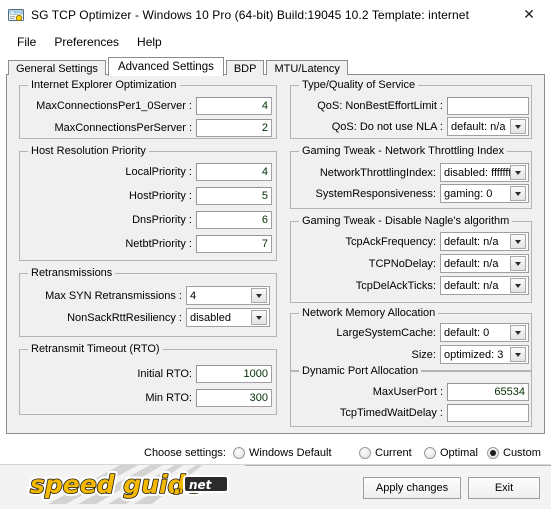 The image size is (551, 509). What do you see at coordinates (395, 285) in the screenshot?
I see `field-label: TcpDelAckTicks:` at bounding box center [395, 285].